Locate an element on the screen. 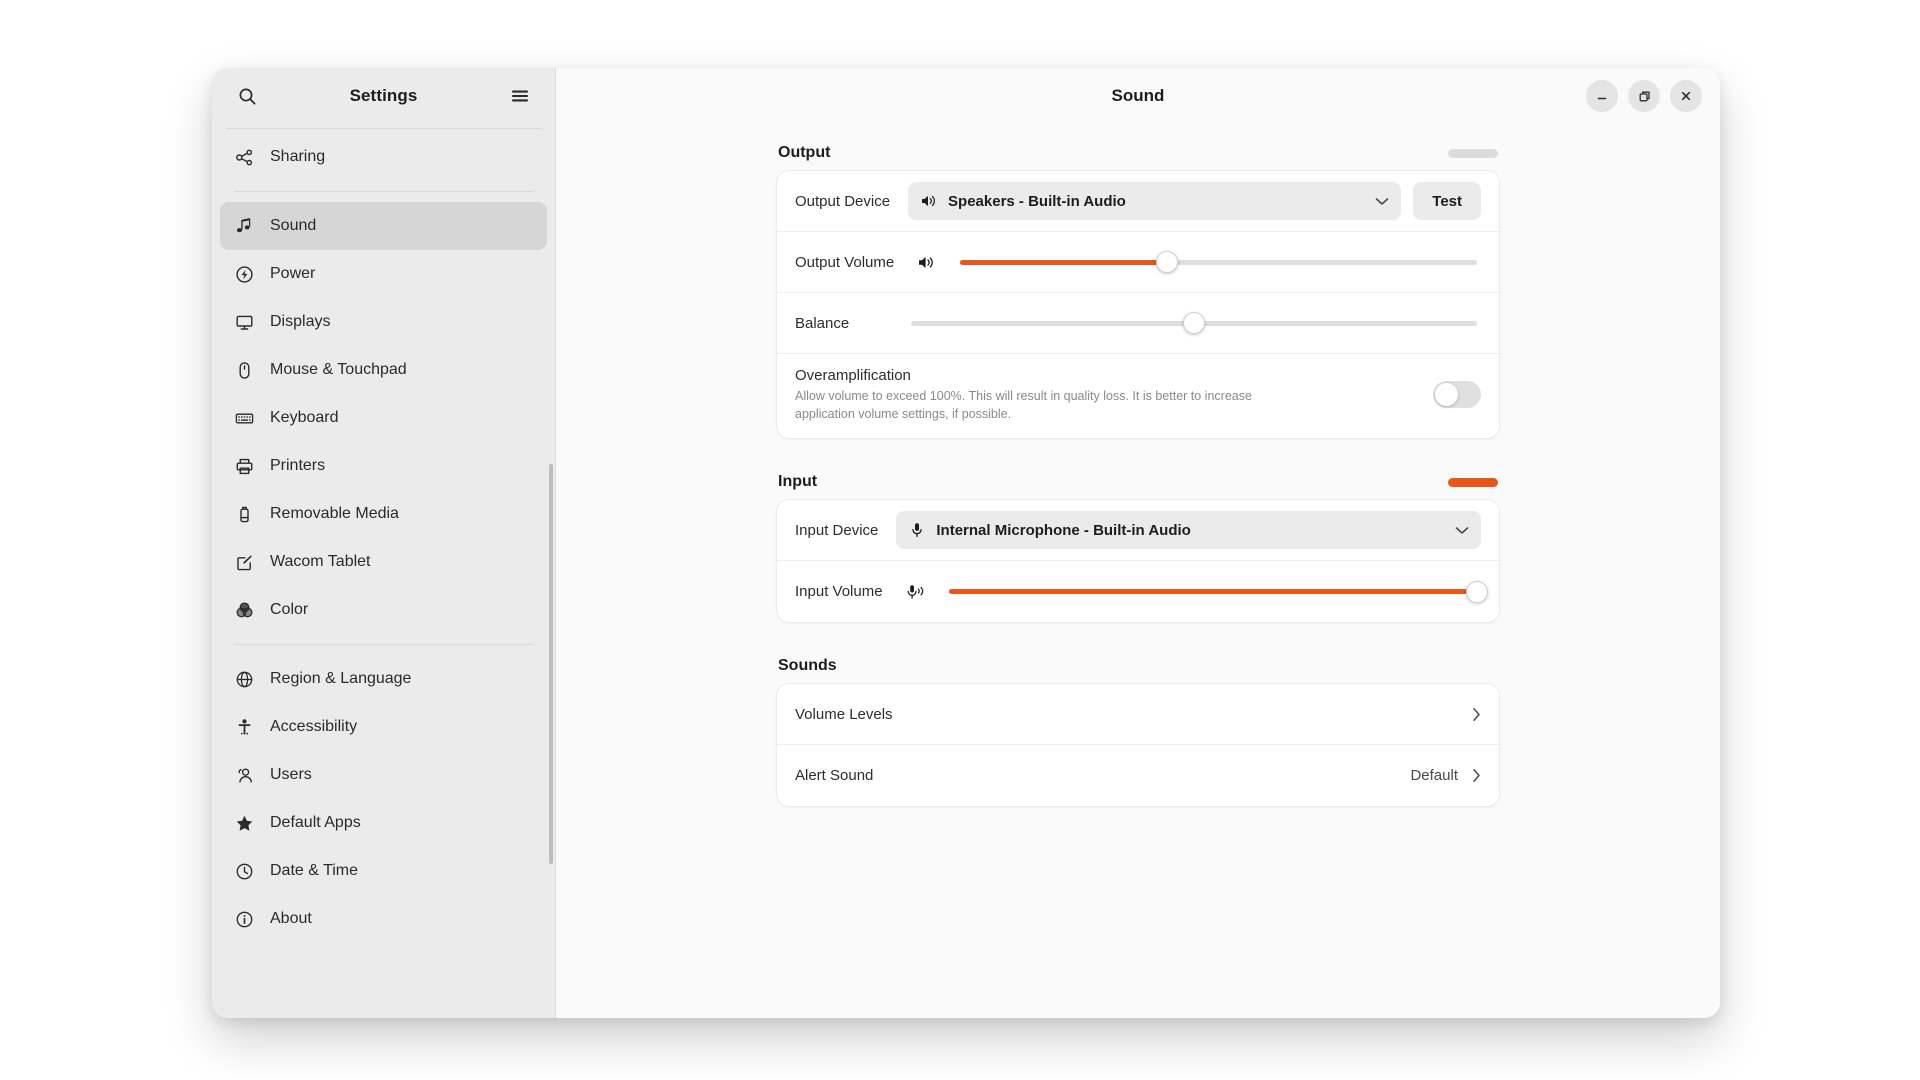 This screenshot has height=1080, width=1920. alert-sound-label: Alert Sound is located at coordinates (834, 775).